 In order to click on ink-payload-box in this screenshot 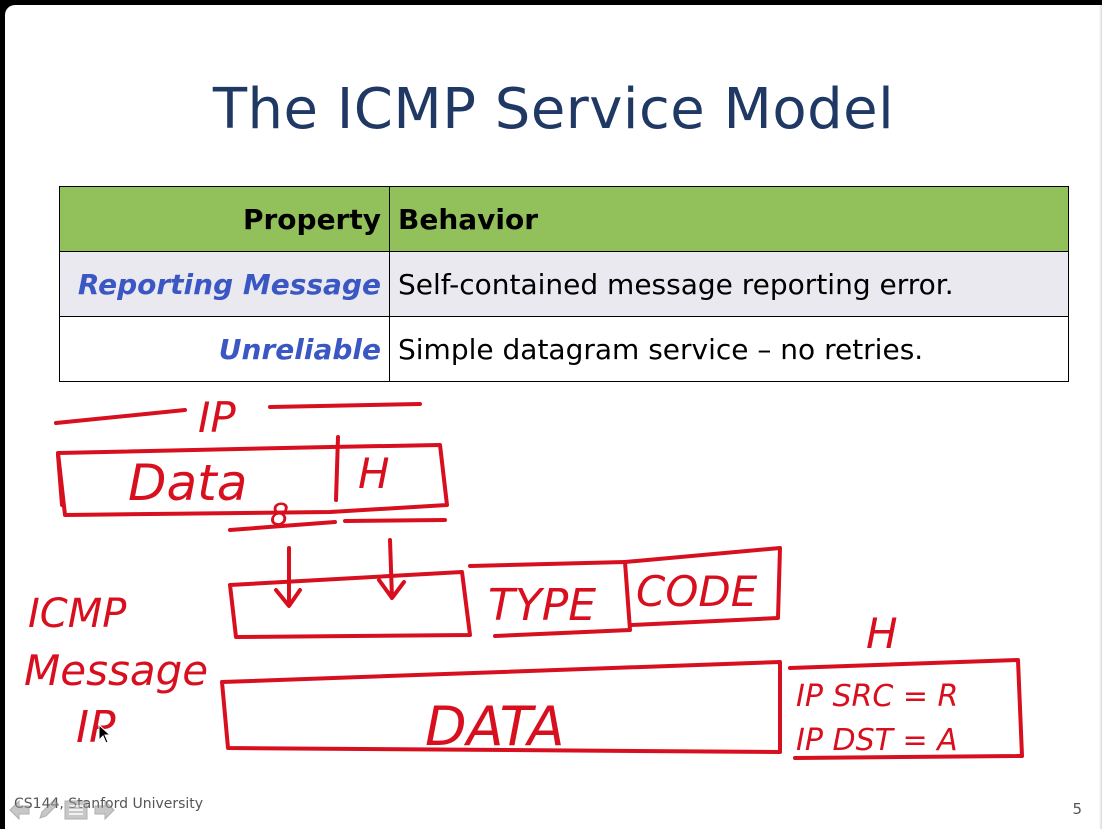, I will do `click(350, 604)`.